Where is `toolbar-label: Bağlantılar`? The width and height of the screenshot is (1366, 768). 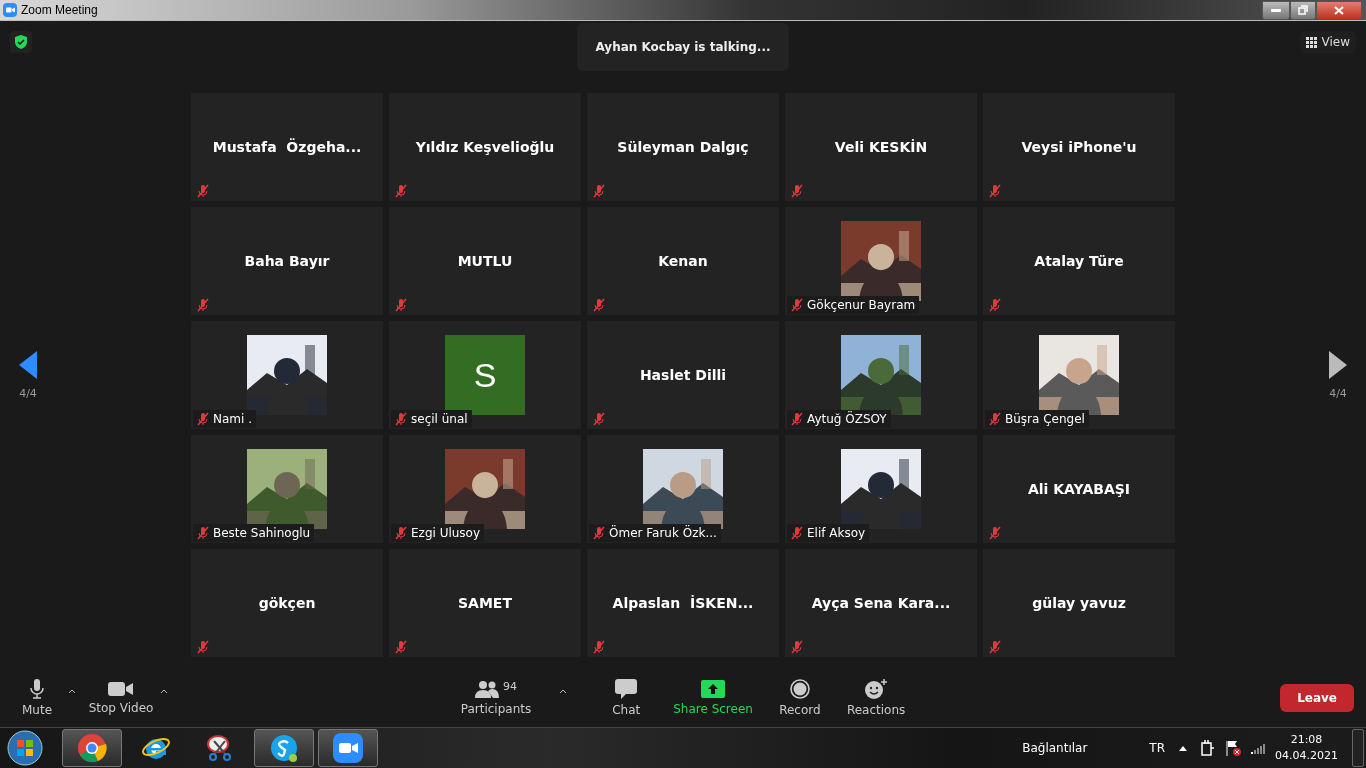
toolbar-label: Bağlantılar is located at coordinates (1055, 748).